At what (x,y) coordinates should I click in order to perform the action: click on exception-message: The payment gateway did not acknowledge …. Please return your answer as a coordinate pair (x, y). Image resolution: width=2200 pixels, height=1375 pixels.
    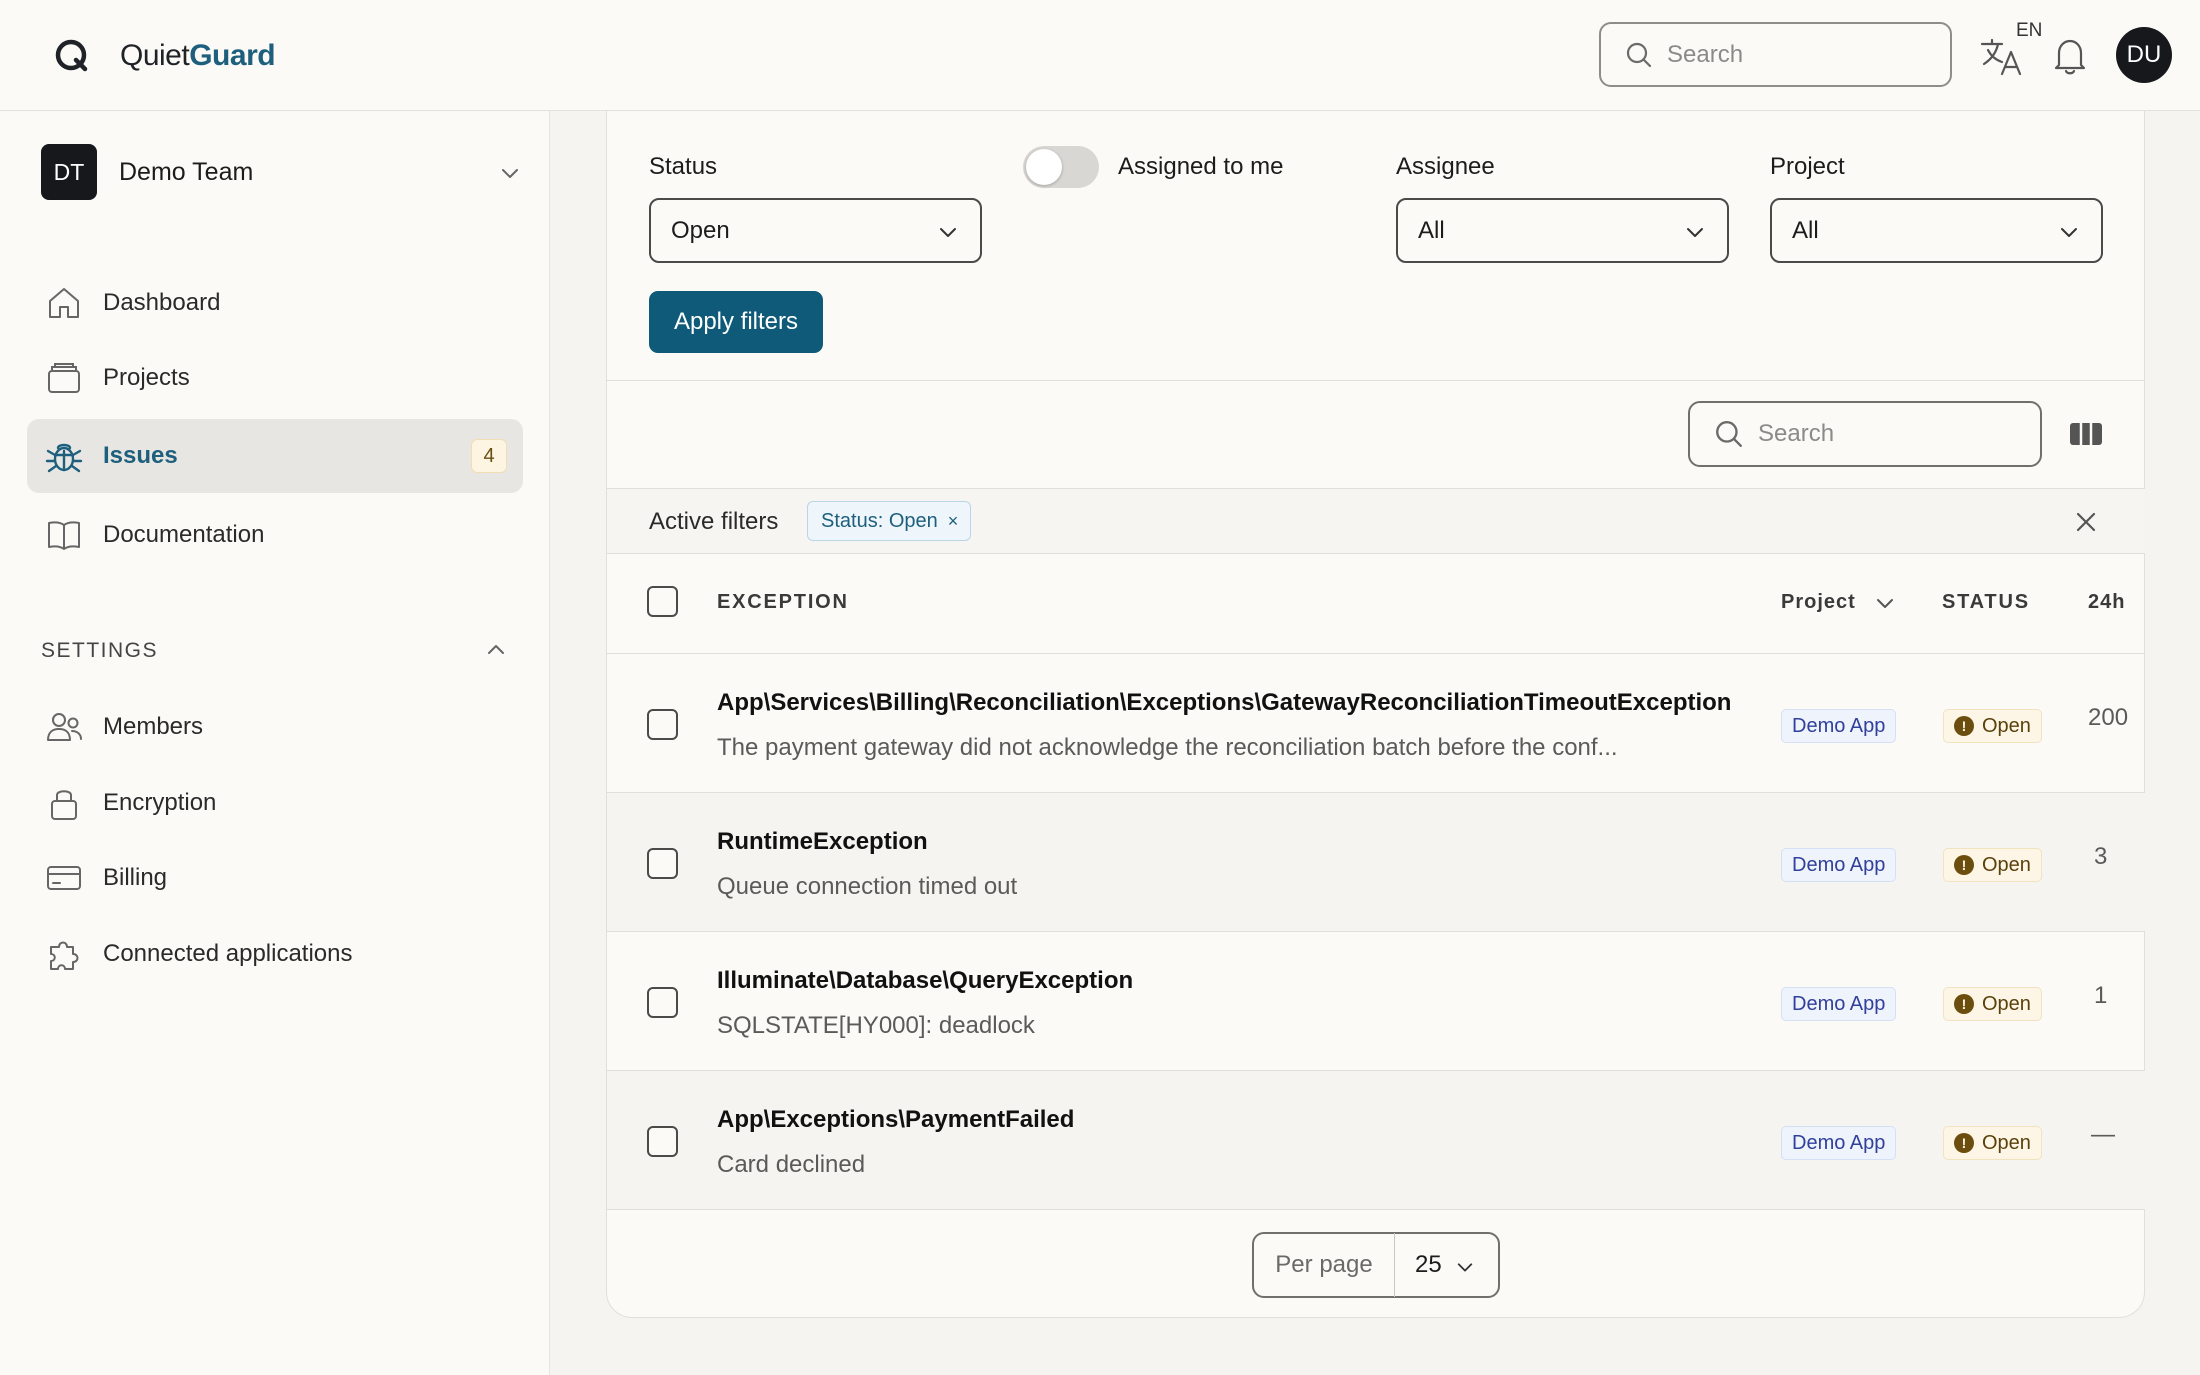
    Looking at the image, I should click on (1167, 747).